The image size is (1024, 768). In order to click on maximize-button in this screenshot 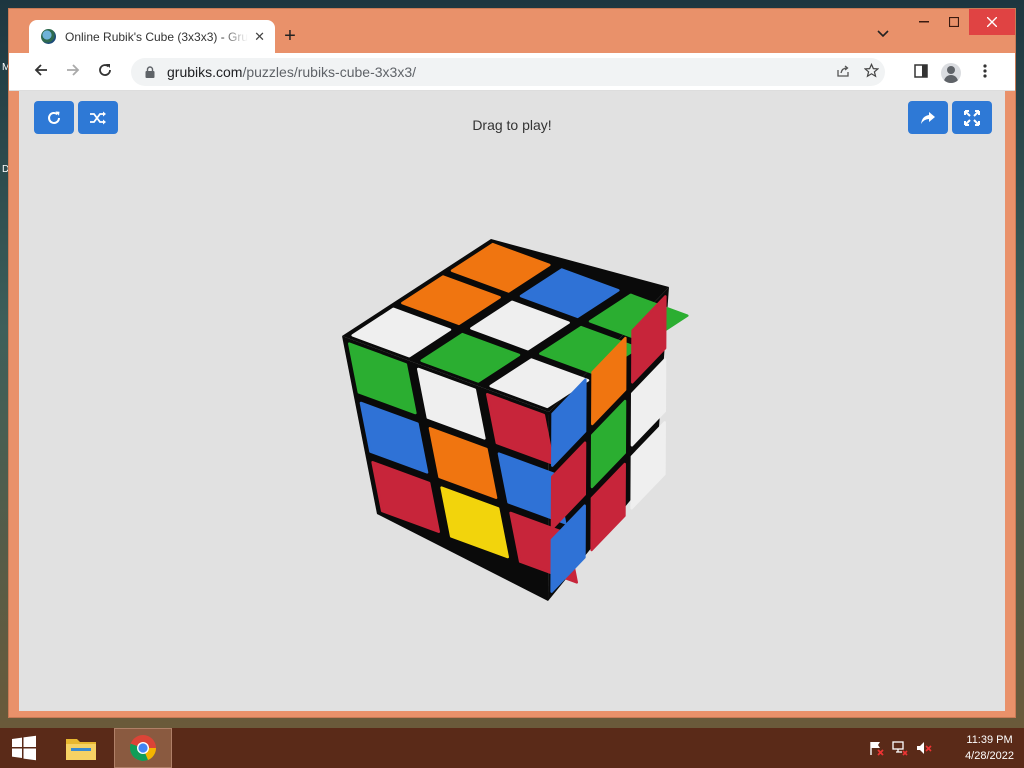, I will do `click(954, 22)`.